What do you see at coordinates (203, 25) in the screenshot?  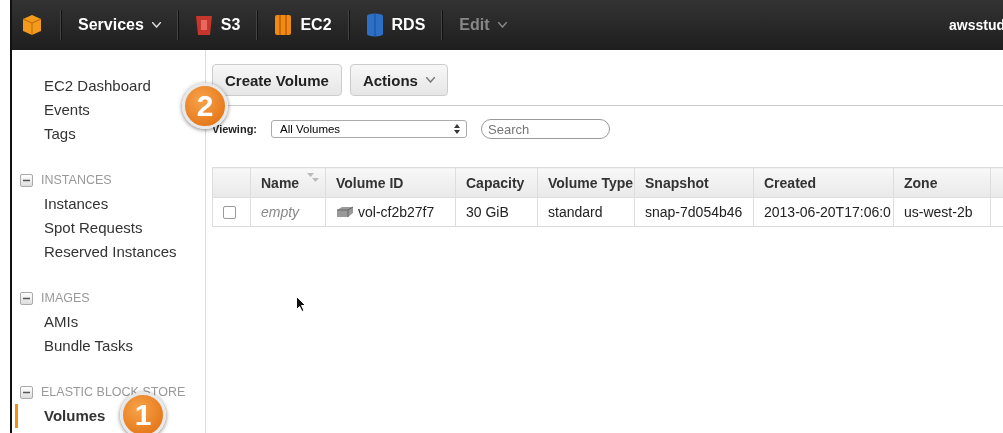 I see `bucket-icon` at bounding box center [203, 25].